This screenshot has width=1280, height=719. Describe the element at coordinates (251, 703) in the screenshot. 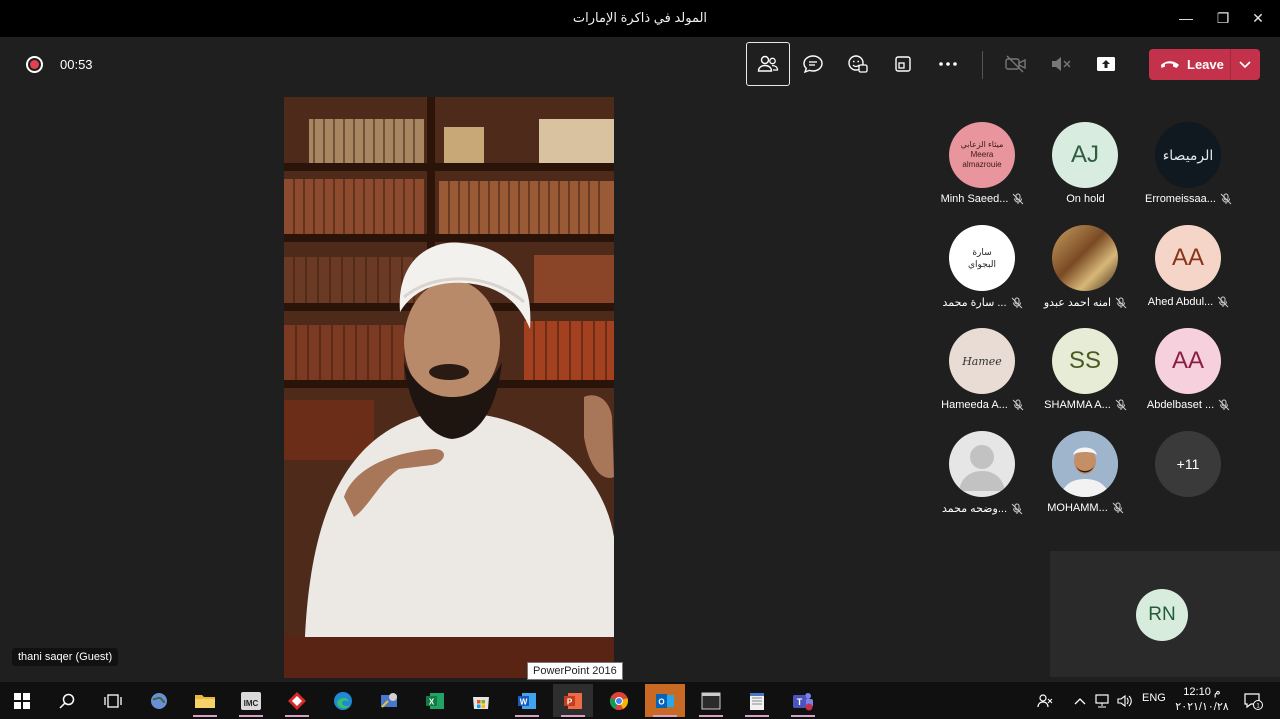

I see `svg-text: IMC` at that location.